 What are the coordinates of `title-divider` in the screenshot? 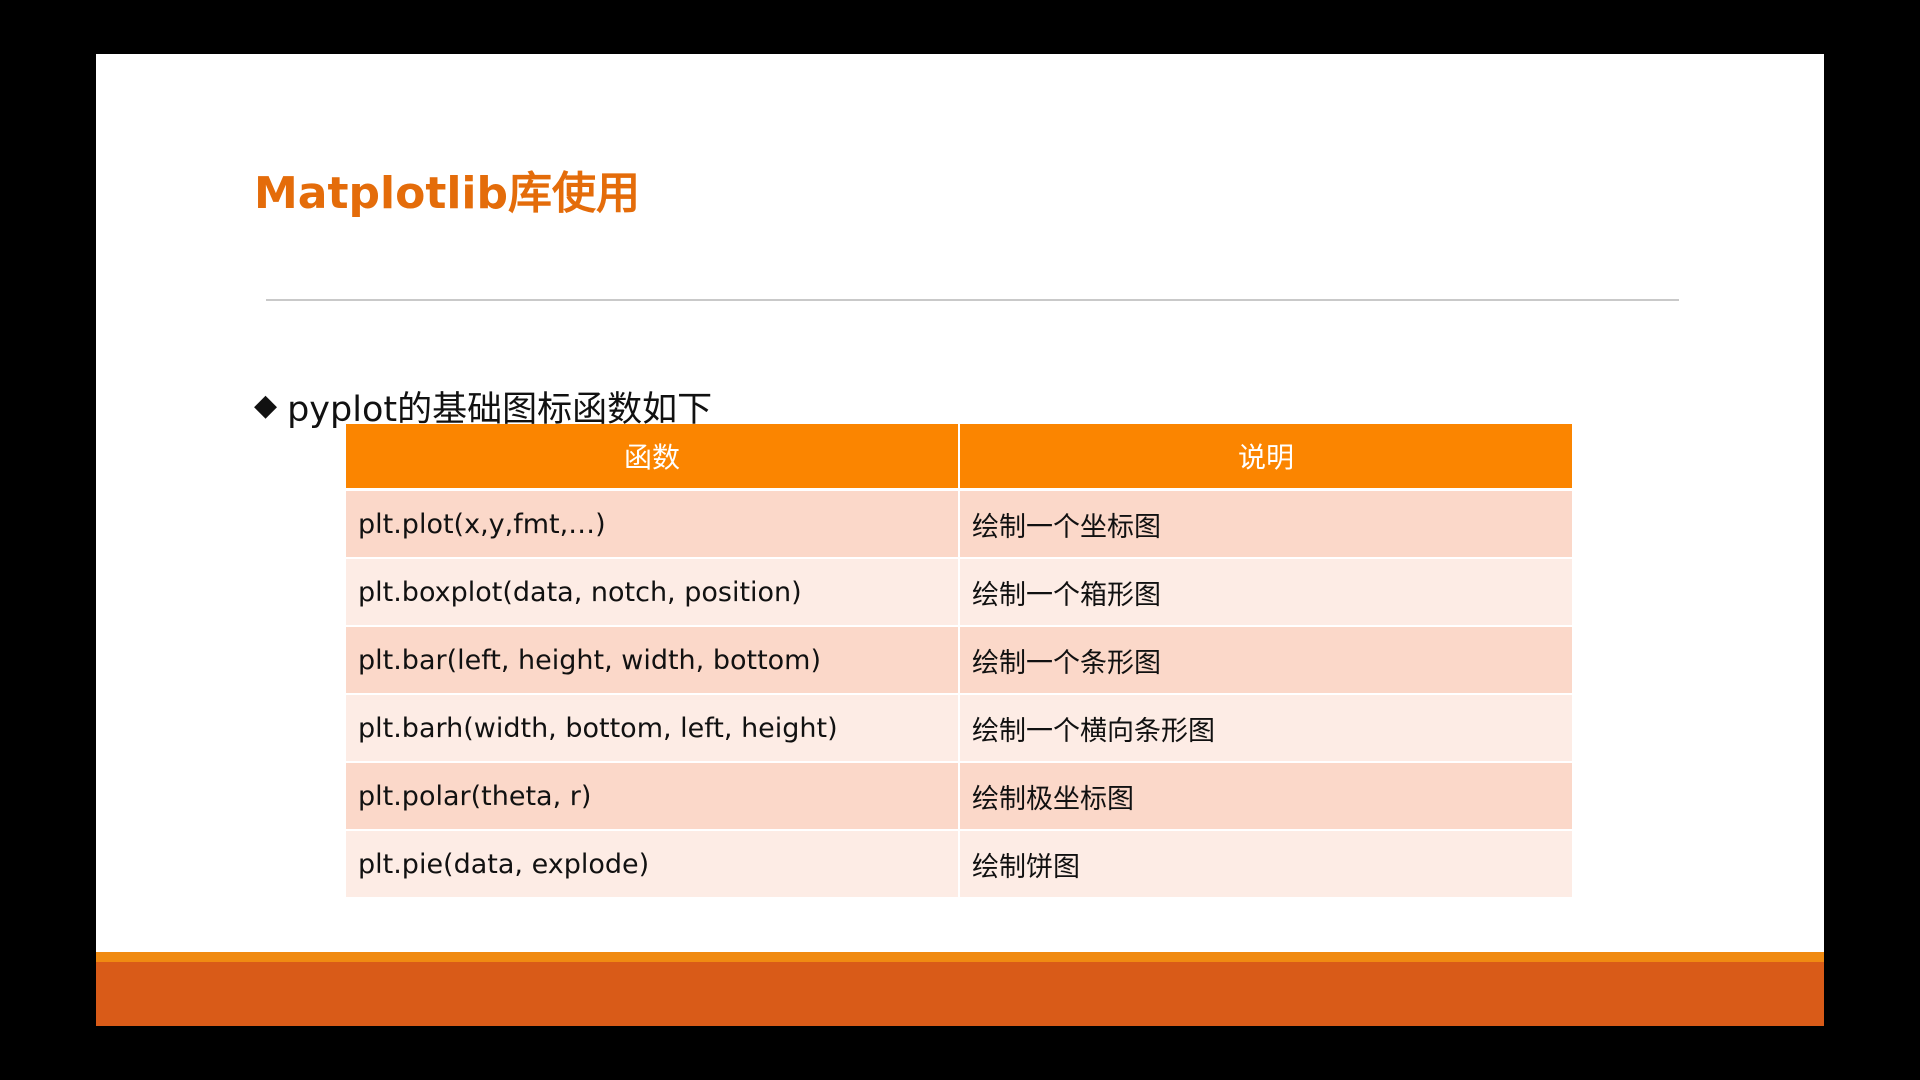 It's located at (972, 300).